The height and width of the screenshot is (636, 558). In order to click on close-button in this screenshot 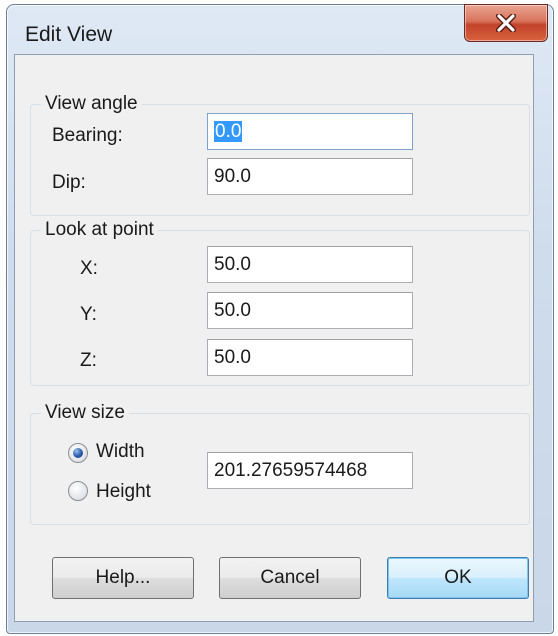, I will do `click(506, 23)`.